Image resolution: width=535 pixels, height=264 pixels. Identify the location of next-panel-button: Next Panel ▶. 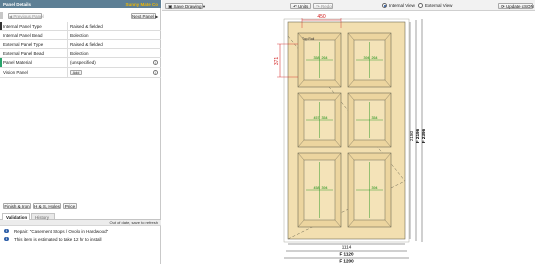
(145, 15).